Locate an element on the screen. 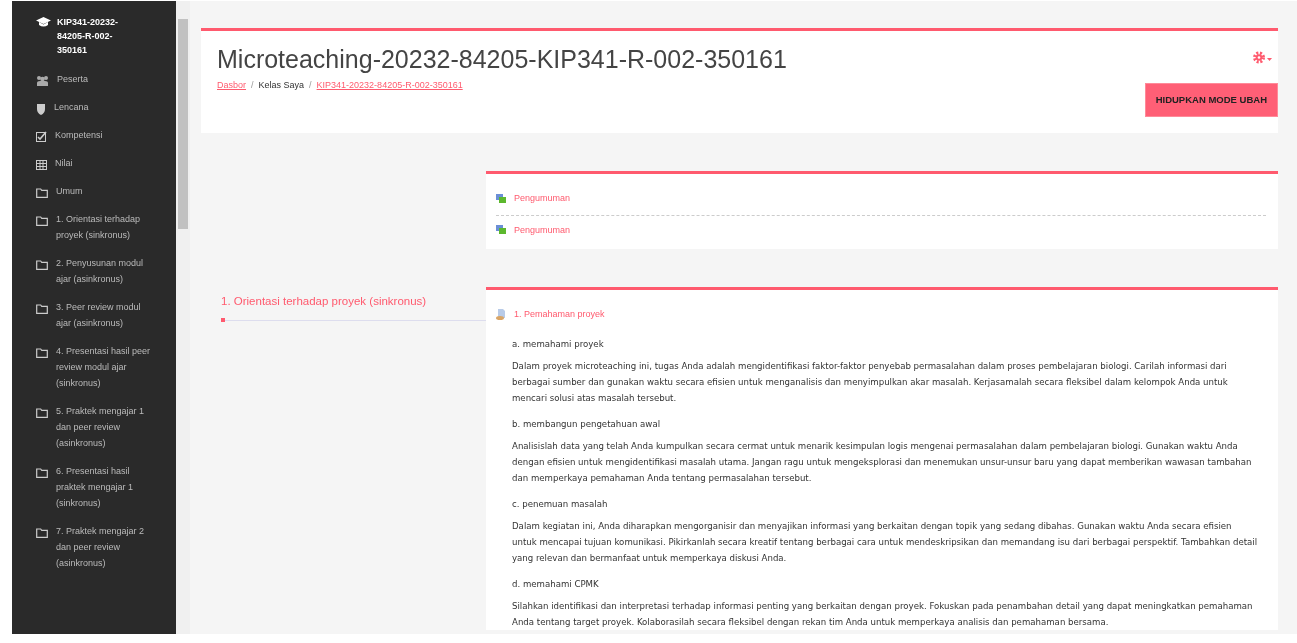  graduation-cap-icon is located at coordinates (43, 22).